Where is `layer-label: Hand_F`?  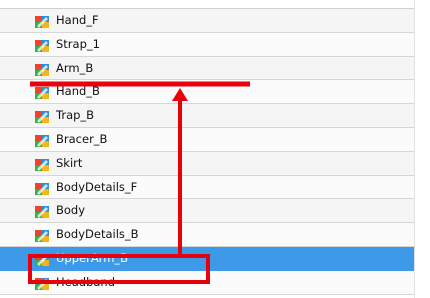 layer-label: Hand_F is located at coordinates (77, 20).